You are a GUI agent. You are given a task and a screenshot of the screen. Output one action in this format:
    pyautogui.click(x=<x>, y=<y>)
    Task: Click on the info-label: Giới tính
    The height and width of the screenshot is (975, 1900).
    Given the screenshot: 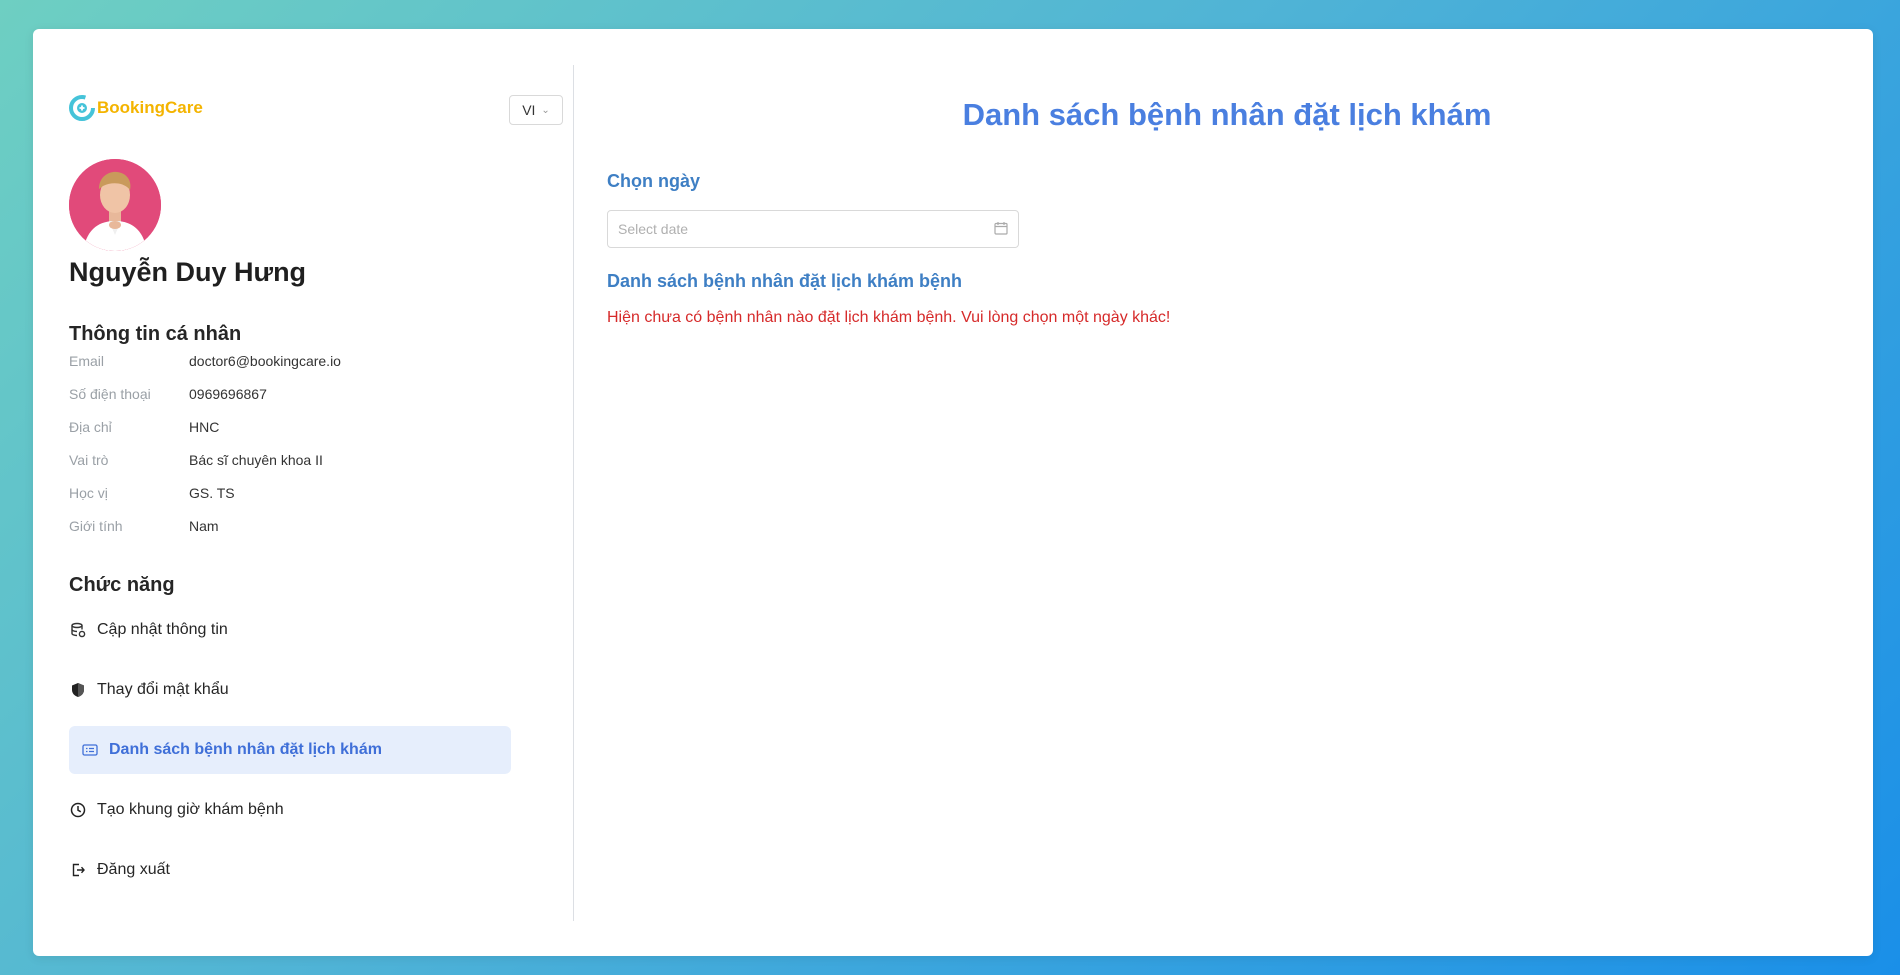 What is the action you would take?
    pyautogui.click(x=96, y=526)
    